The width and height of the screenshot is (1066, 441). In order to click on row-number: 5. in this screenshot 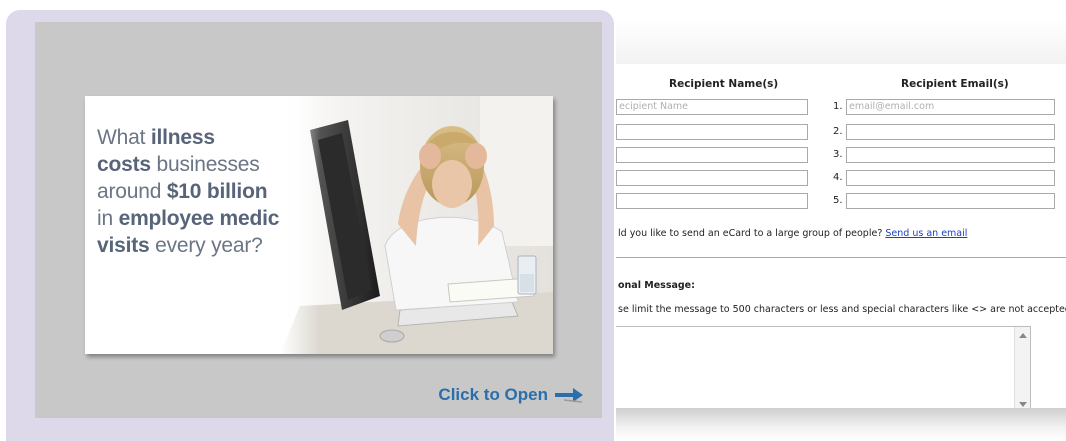, I will do `click(838, 200)`.